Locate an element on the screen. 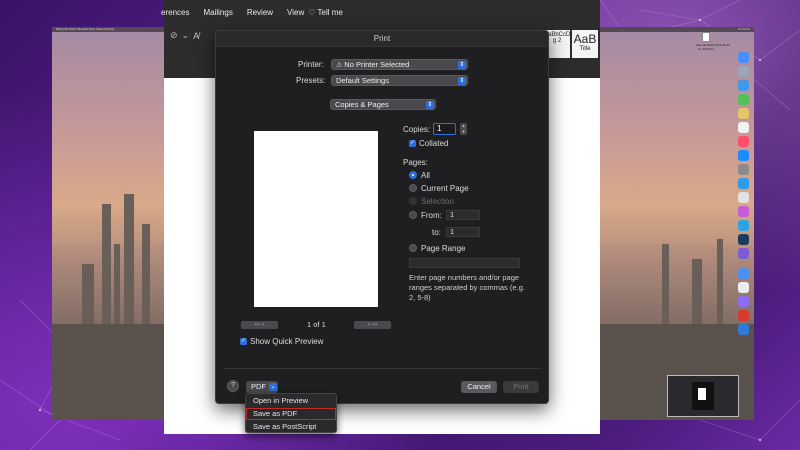  menu-item-save-as-postscript: Save as PostScript is located at coordinates (291, 427).